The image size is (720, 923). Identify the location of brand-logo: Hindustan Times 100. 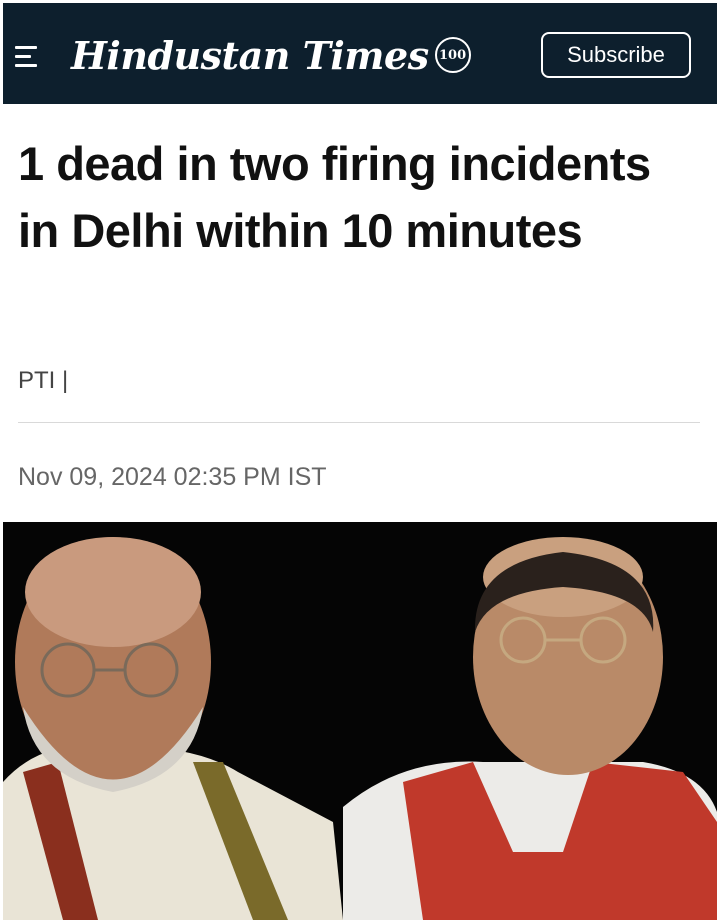
(271, 55).